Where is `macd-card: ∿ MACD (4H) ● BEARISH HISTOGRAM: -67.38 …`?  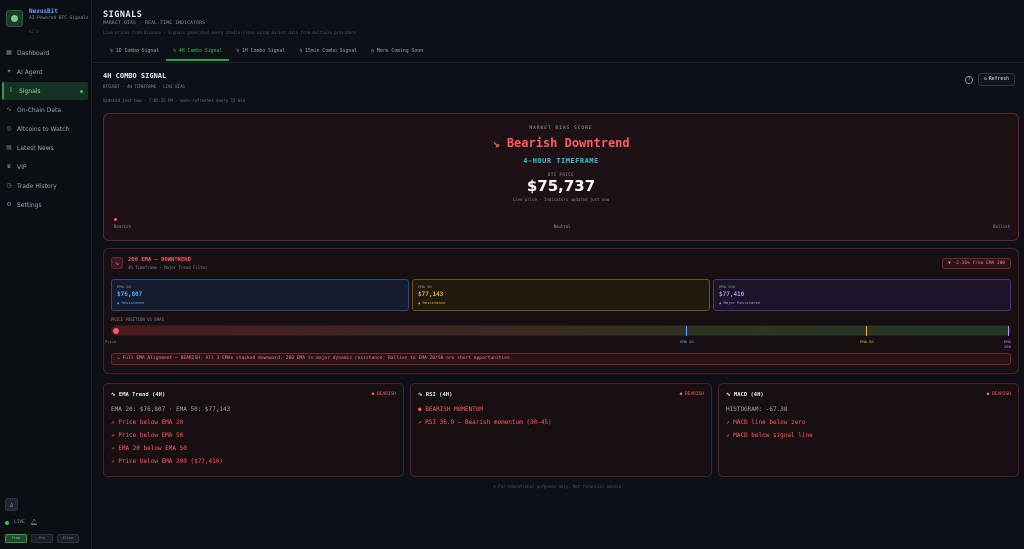
macd-card: ∿ MACD (4H) ● BEARISH HISTOGRAM: -67.38 … is located at coordinates (868, 430).